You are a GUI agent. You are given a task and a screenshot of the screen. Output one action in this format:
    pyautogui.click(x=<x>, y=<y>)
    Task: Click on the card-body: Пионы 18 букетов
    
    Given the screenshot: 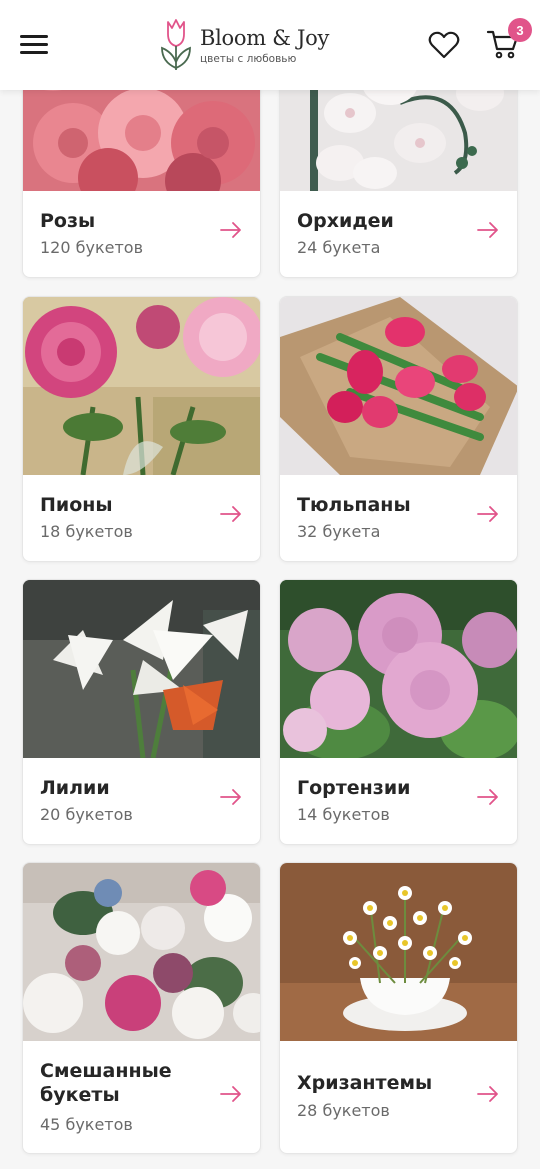 What is the action you would take?
    pyautogui.click(x=141, y=518)
    